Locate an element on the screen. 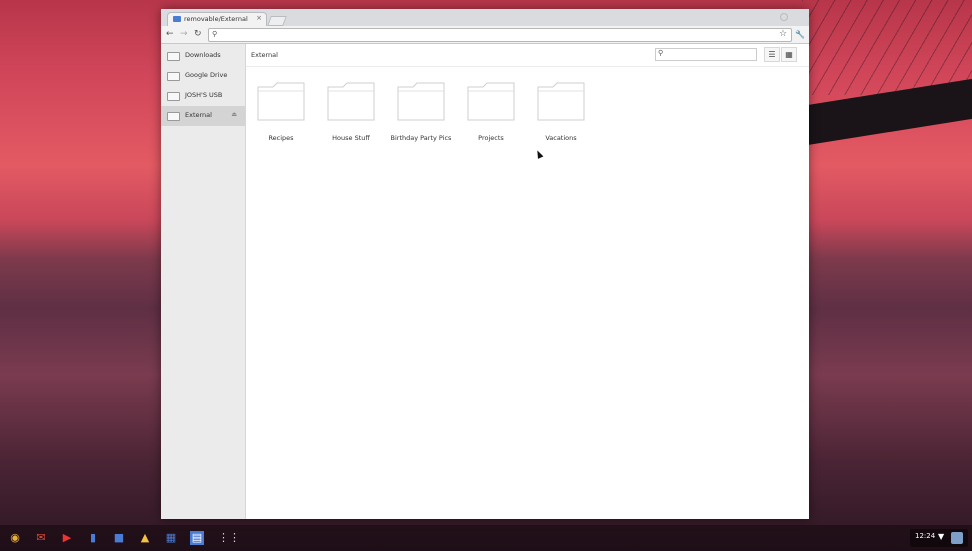  file-header: External ⚲ ☰ ▦ is located at coordinates (527, 55).